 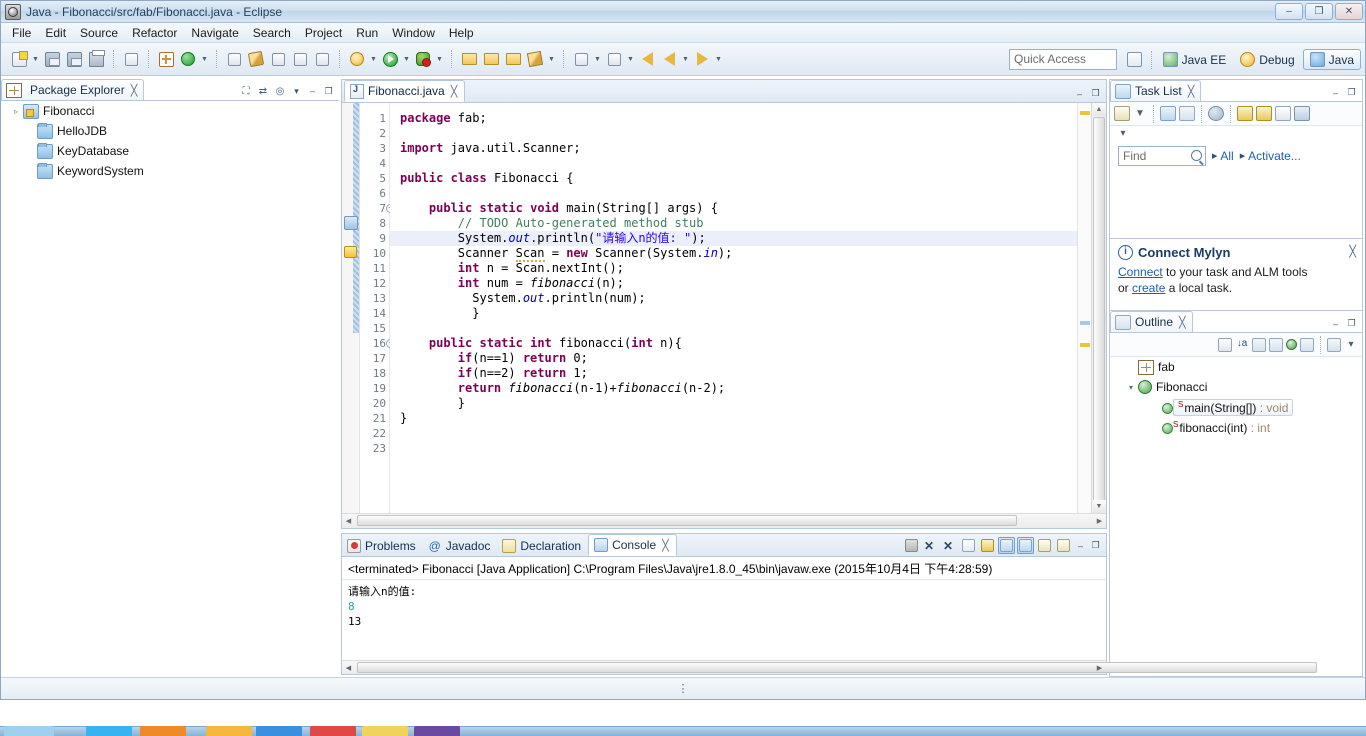 I want to click on task-list-view-menu-icon: ▾, so click(x=1123, y=133).